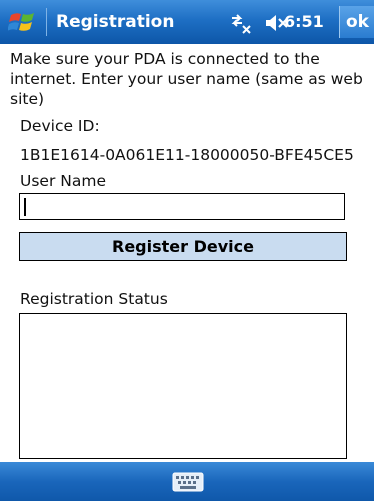 The height and width of the screenshot is (501, 374). Describe the element at coordinates (182, 206) in the screenshot. I see `user-name-input` at that location.